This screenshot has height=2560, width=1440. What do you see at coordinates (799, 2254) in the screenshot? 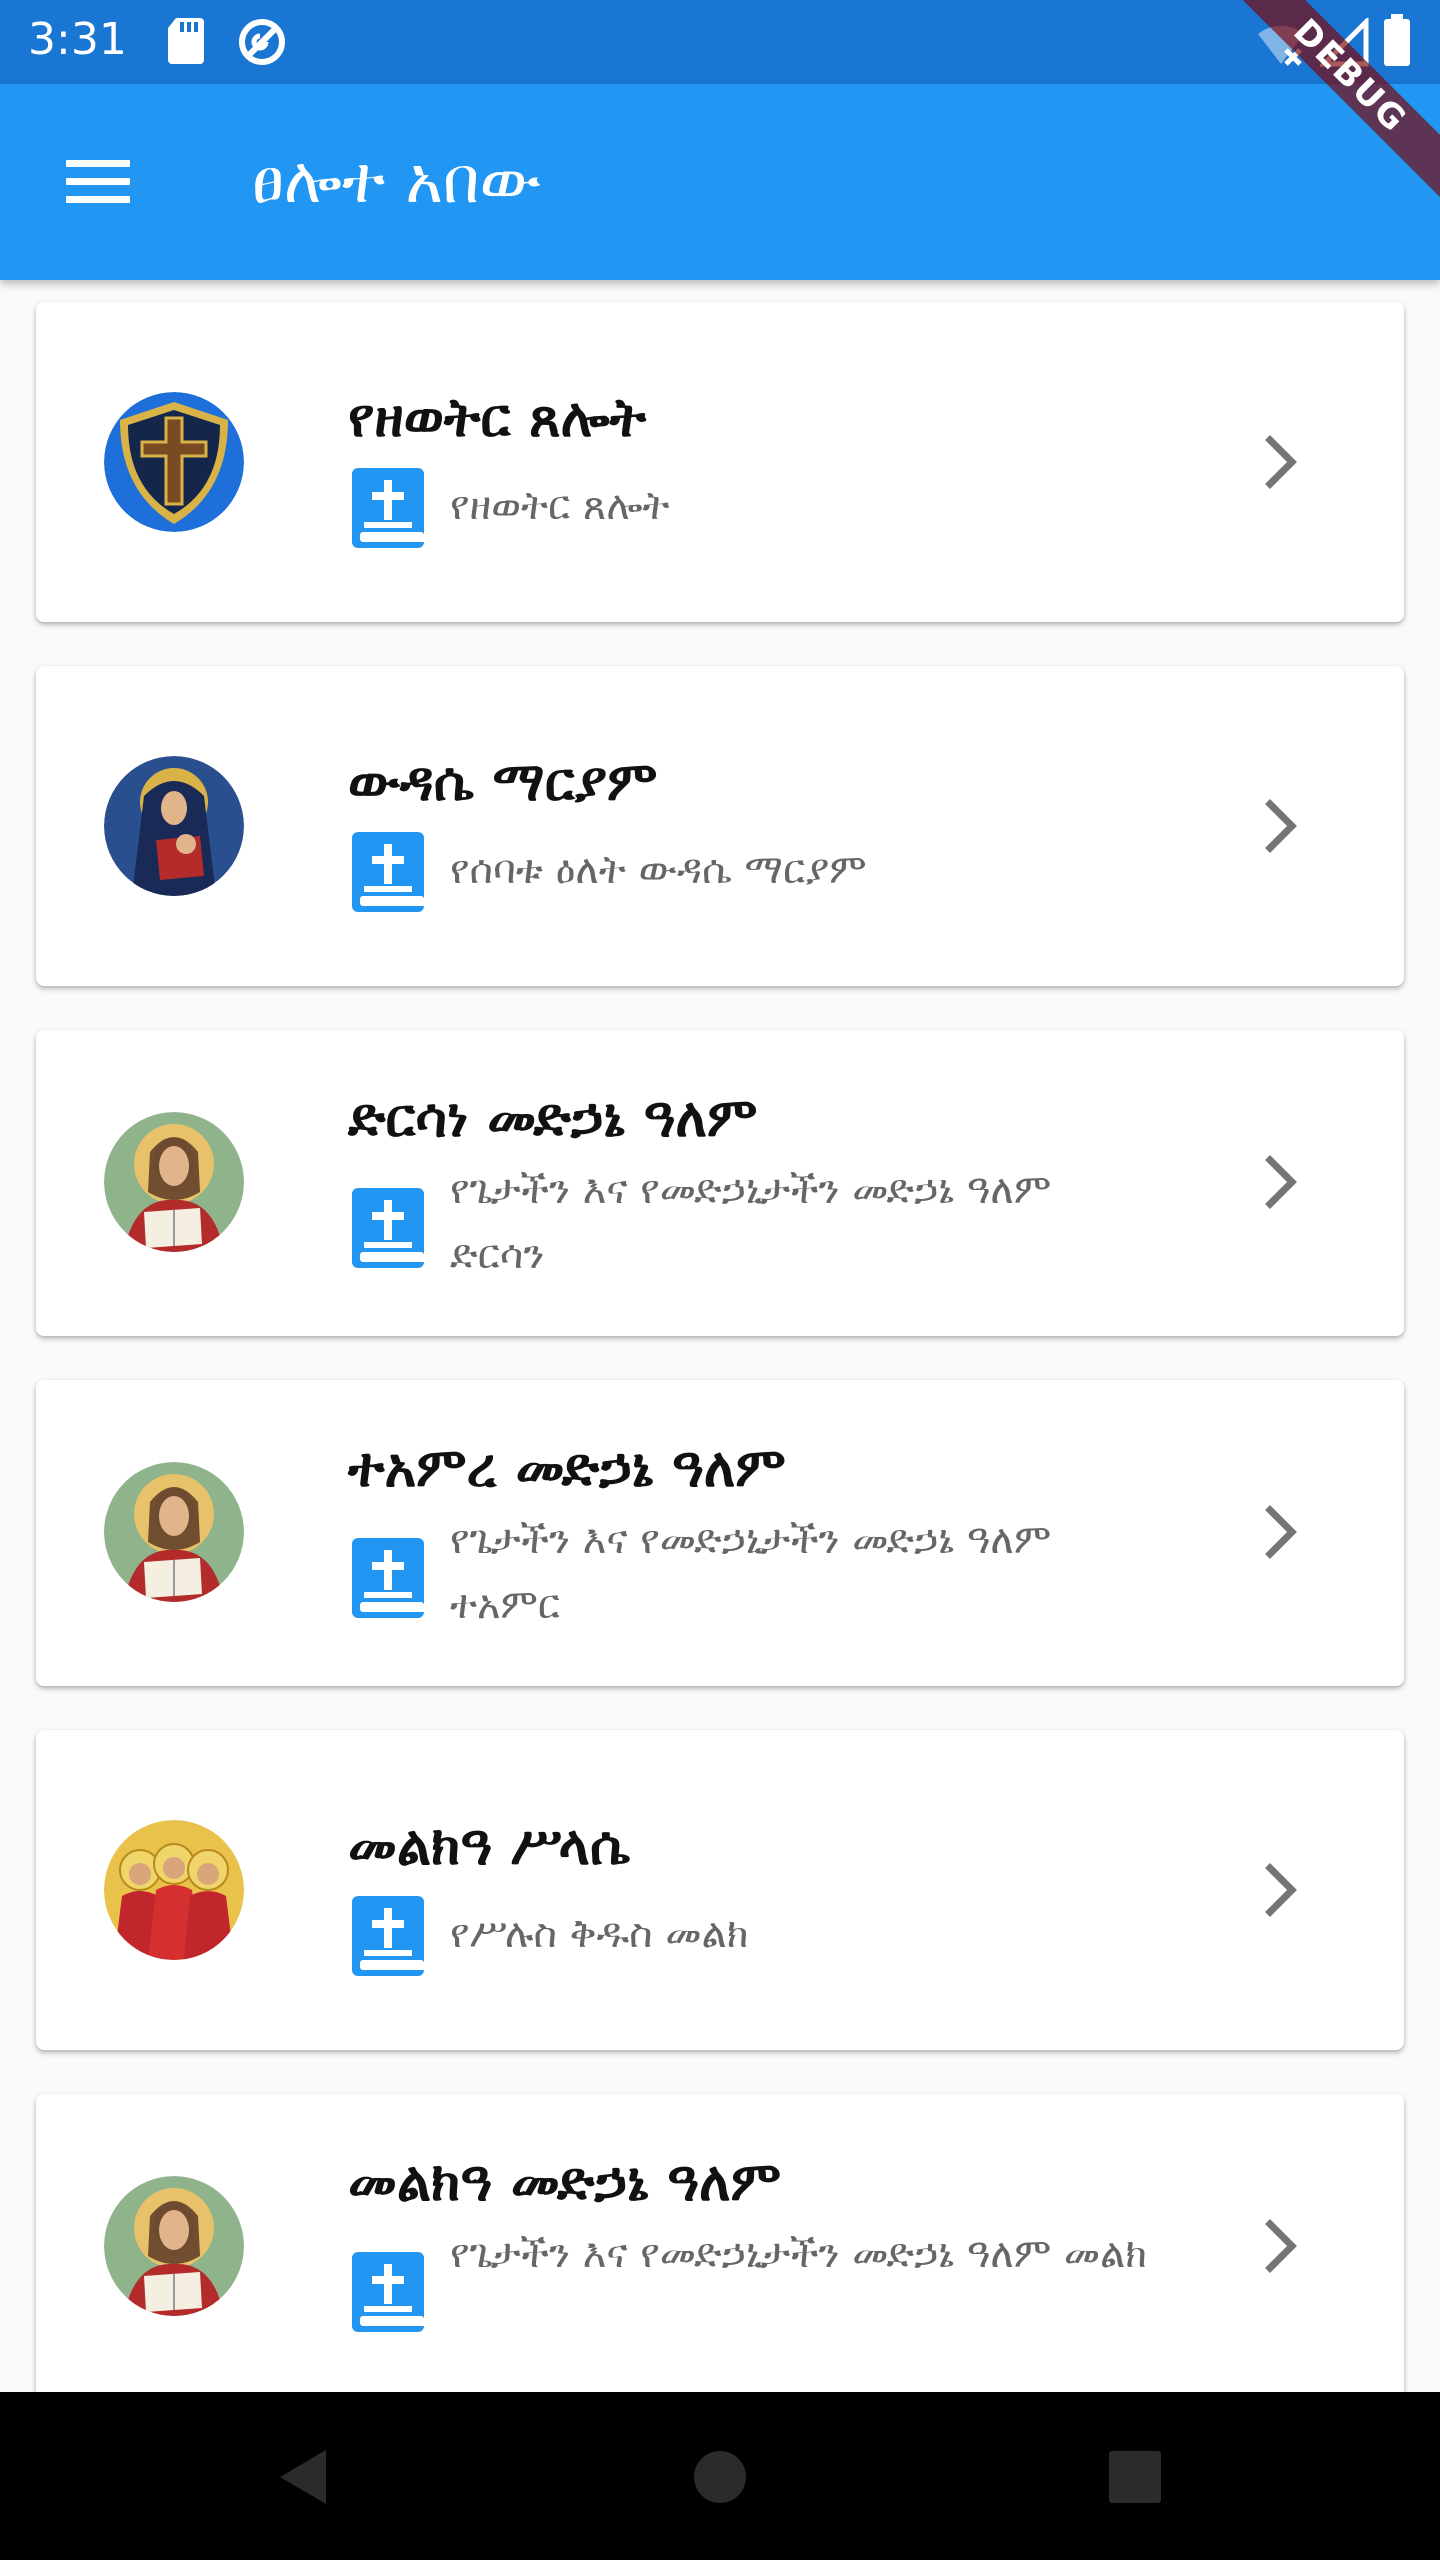
I see `list-item-subtitle: የጌታችን እና የመድኃኒታችን መድኃኔ ዓለም መልክ` at bounding box center [799, 2254].